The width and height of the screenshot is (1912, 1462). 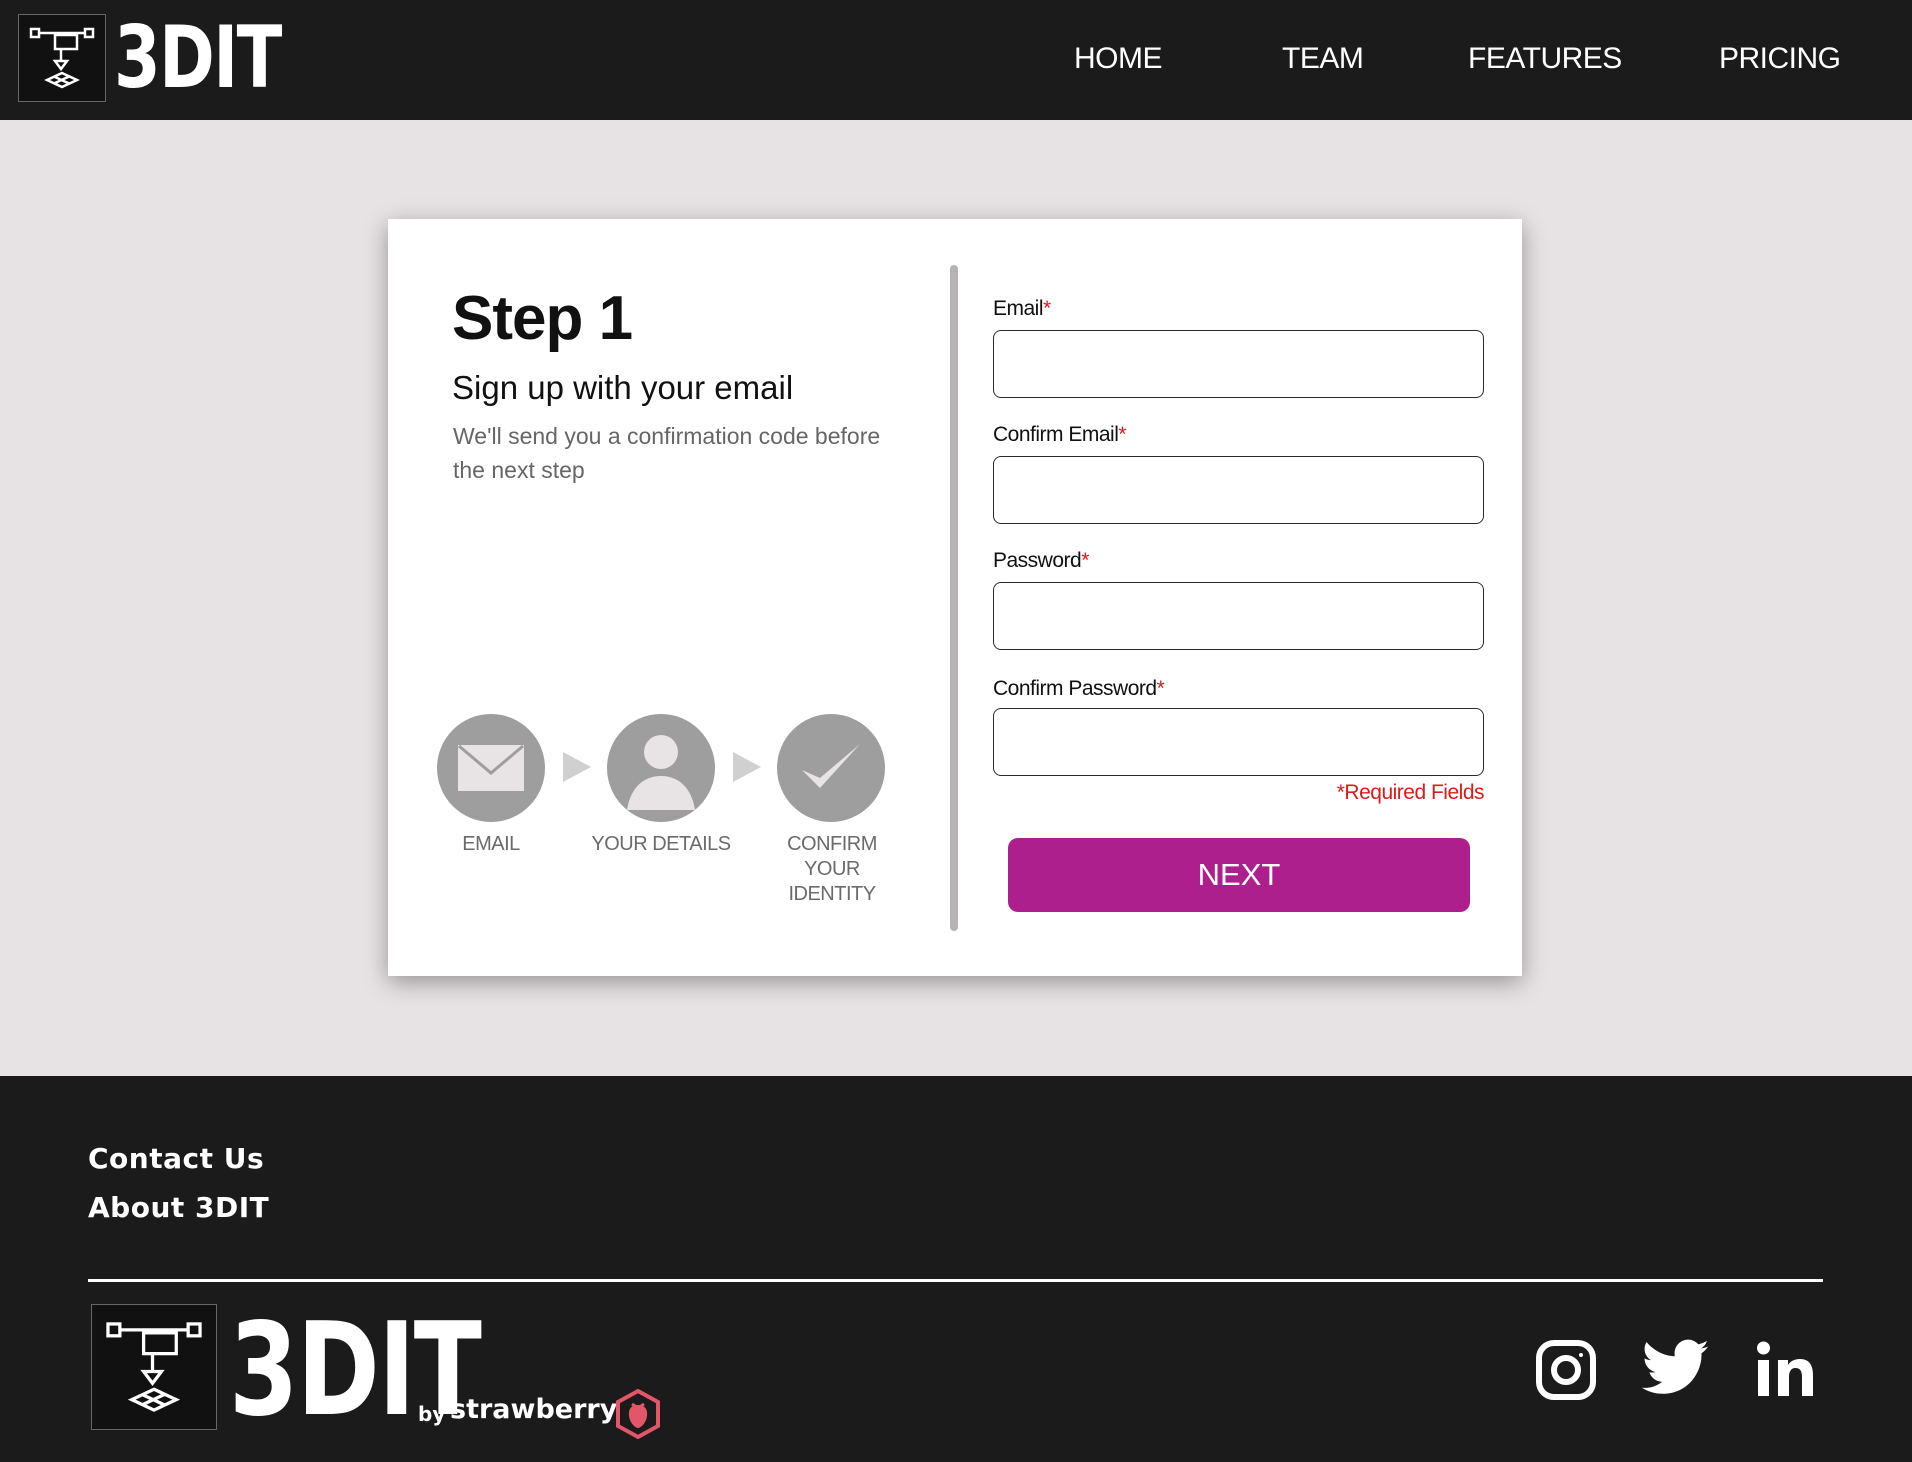 What do you see at coordinates (1323, 59) in the screenshot?
I see `nav-team: TEAM` at bounding box center [1323, 59].